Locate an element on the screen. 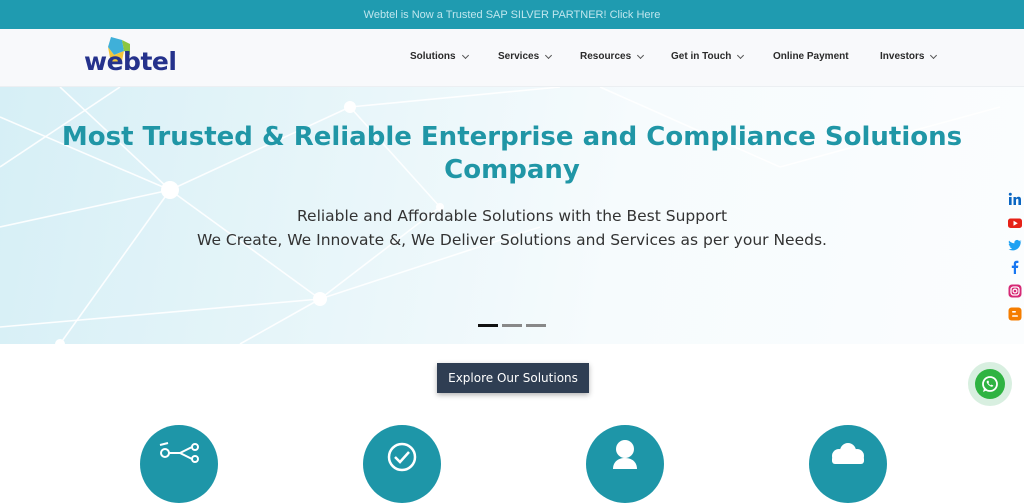 The width and height of the screenshot is (1024, 503). nav-solutions-label: Solutions is located at coordinates (433, 56).